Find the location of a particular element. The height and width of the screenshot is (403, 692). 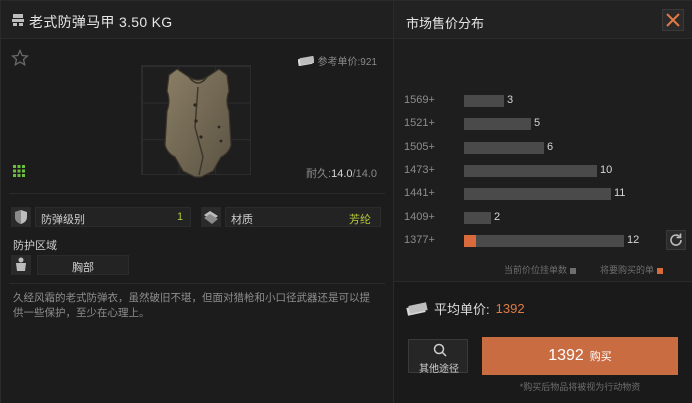

chart-bar-row: 1473+ 10 is located at coordinates (543, 171).